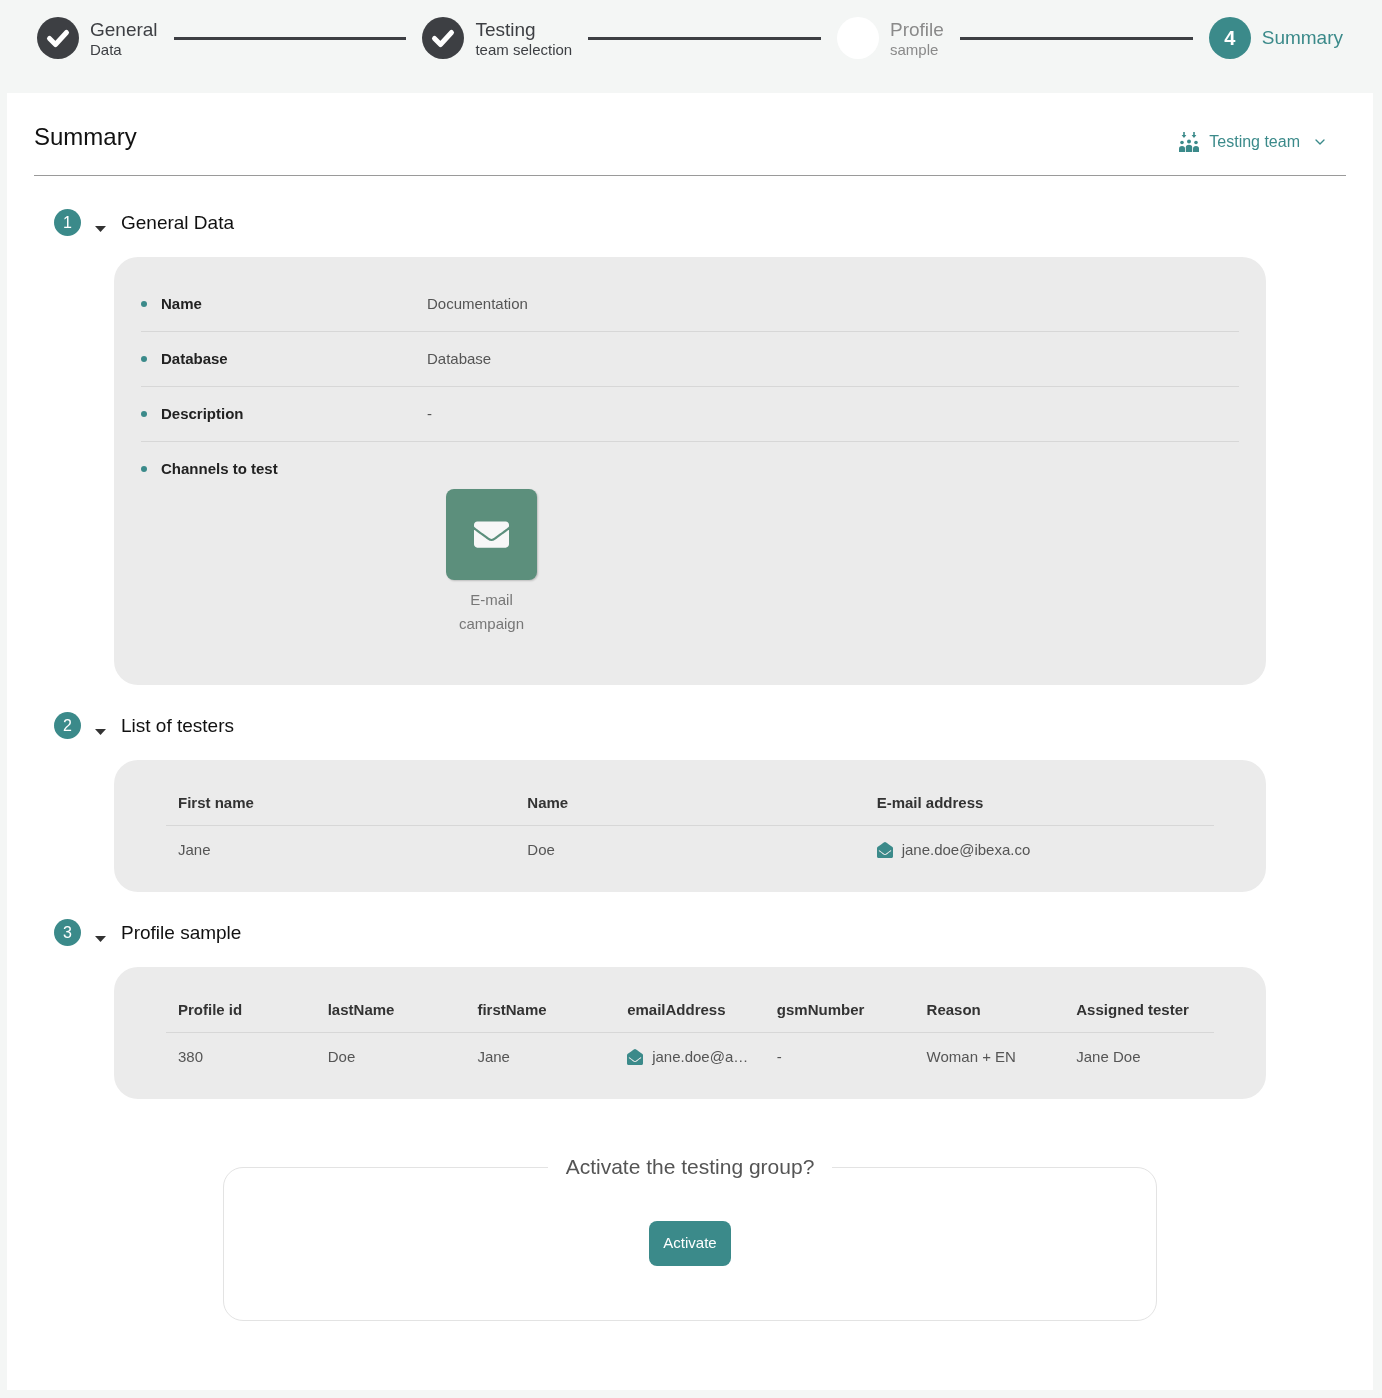 This screenshot has width=1382, height=1398. What do you see at coordinates (917, 29) in the screenshot?
I see `step-title: Profile` at bounding box center [917, 29].